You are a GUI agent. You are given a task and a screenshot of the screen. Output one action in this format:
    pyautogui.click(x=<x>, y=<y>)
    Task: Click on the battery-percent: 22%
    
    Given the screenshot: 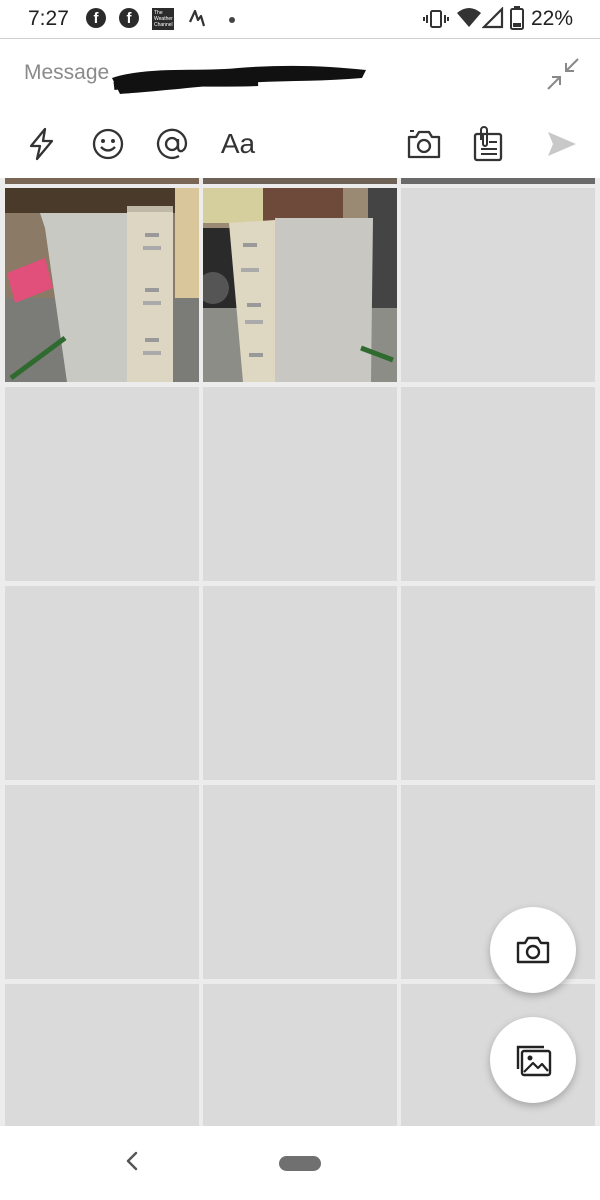 What is the action you would take?
    pyautogui.click(x=552, y=18)
    